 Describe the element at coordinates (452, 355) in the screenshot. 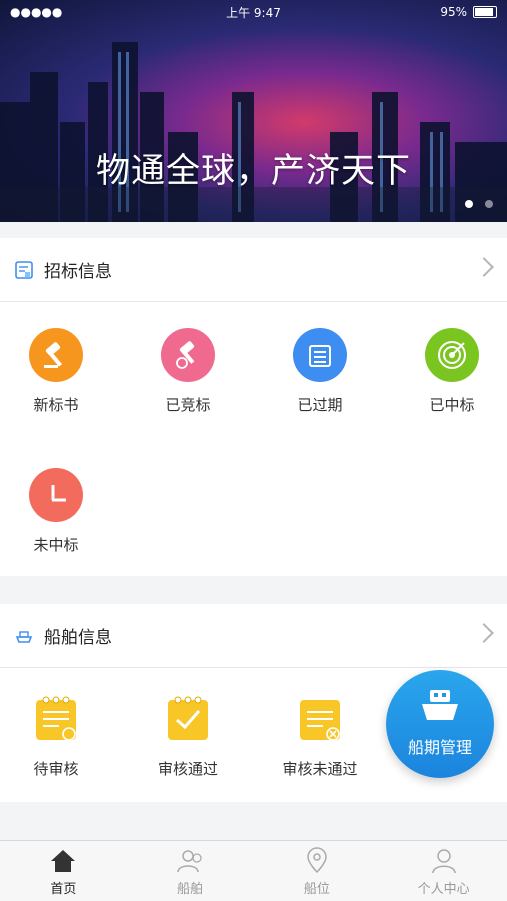

I see `target-icon` at that location.